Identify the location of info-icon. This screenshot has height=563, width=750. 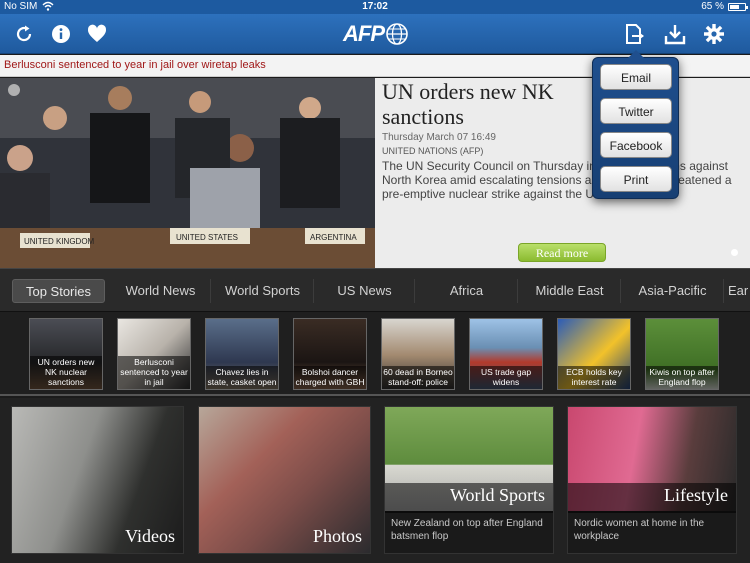
(61, 34).